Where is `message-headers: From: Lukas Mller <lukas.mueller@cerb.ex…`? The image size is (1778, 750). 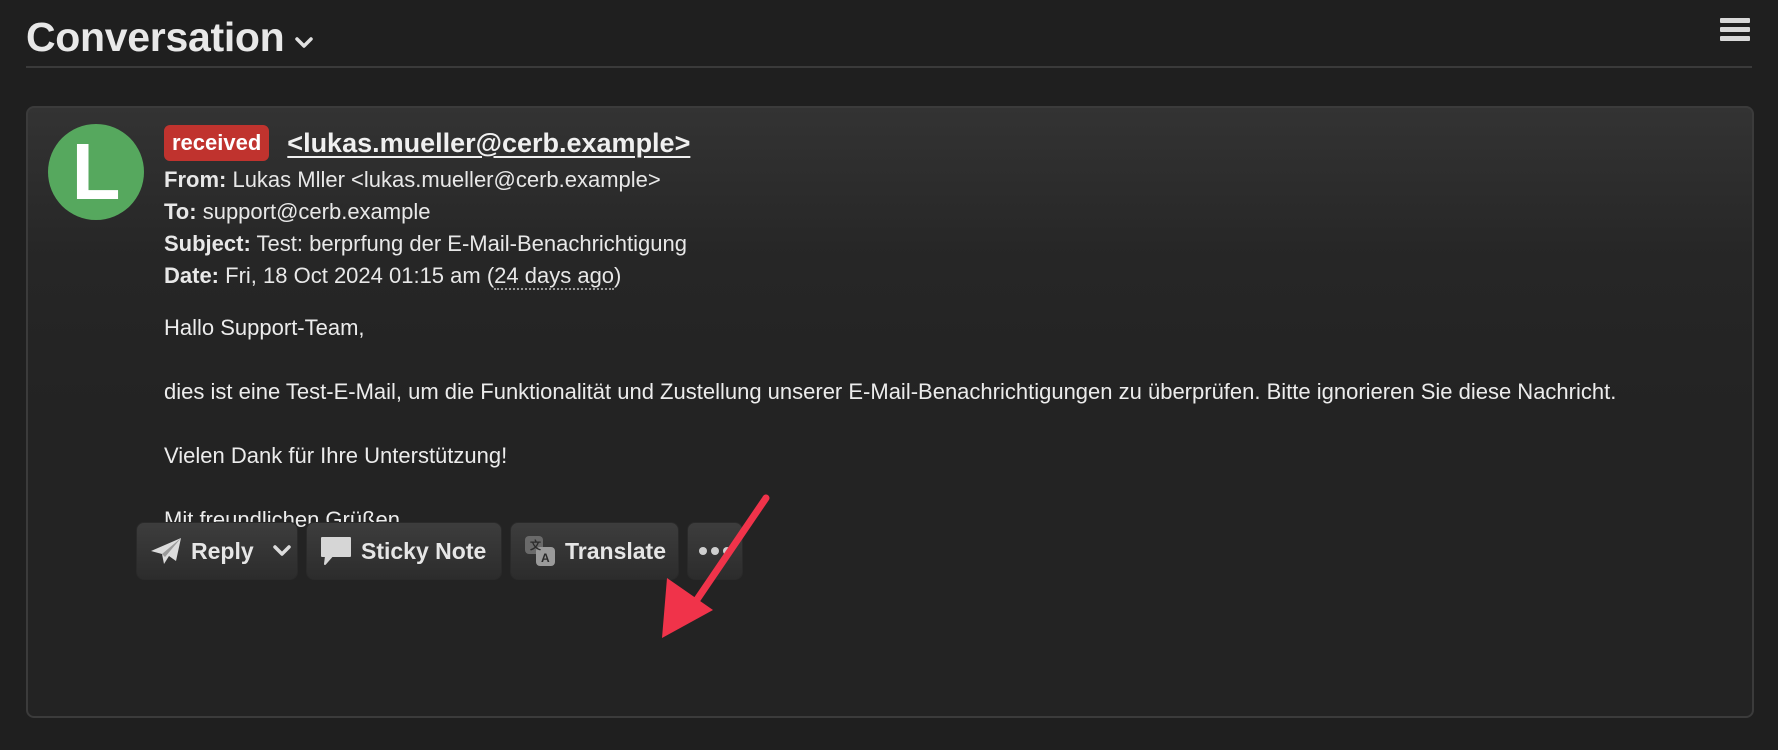
message-headers: From: Lukas Mller <lukas.mueller@cerb.ex… is located at coordinates (943, 228).